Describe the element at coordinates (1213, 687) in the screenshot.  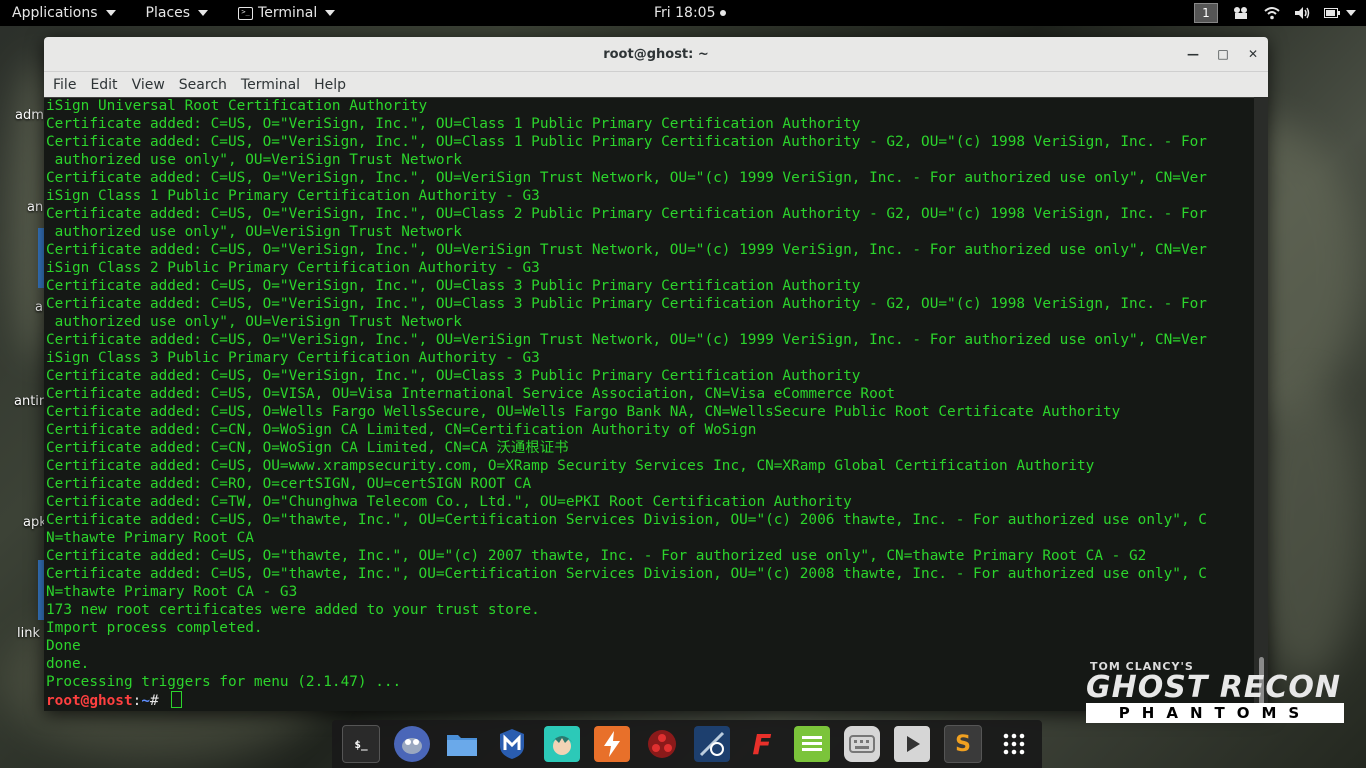
I see `logo-main-text: GHOST RECON` at that location.